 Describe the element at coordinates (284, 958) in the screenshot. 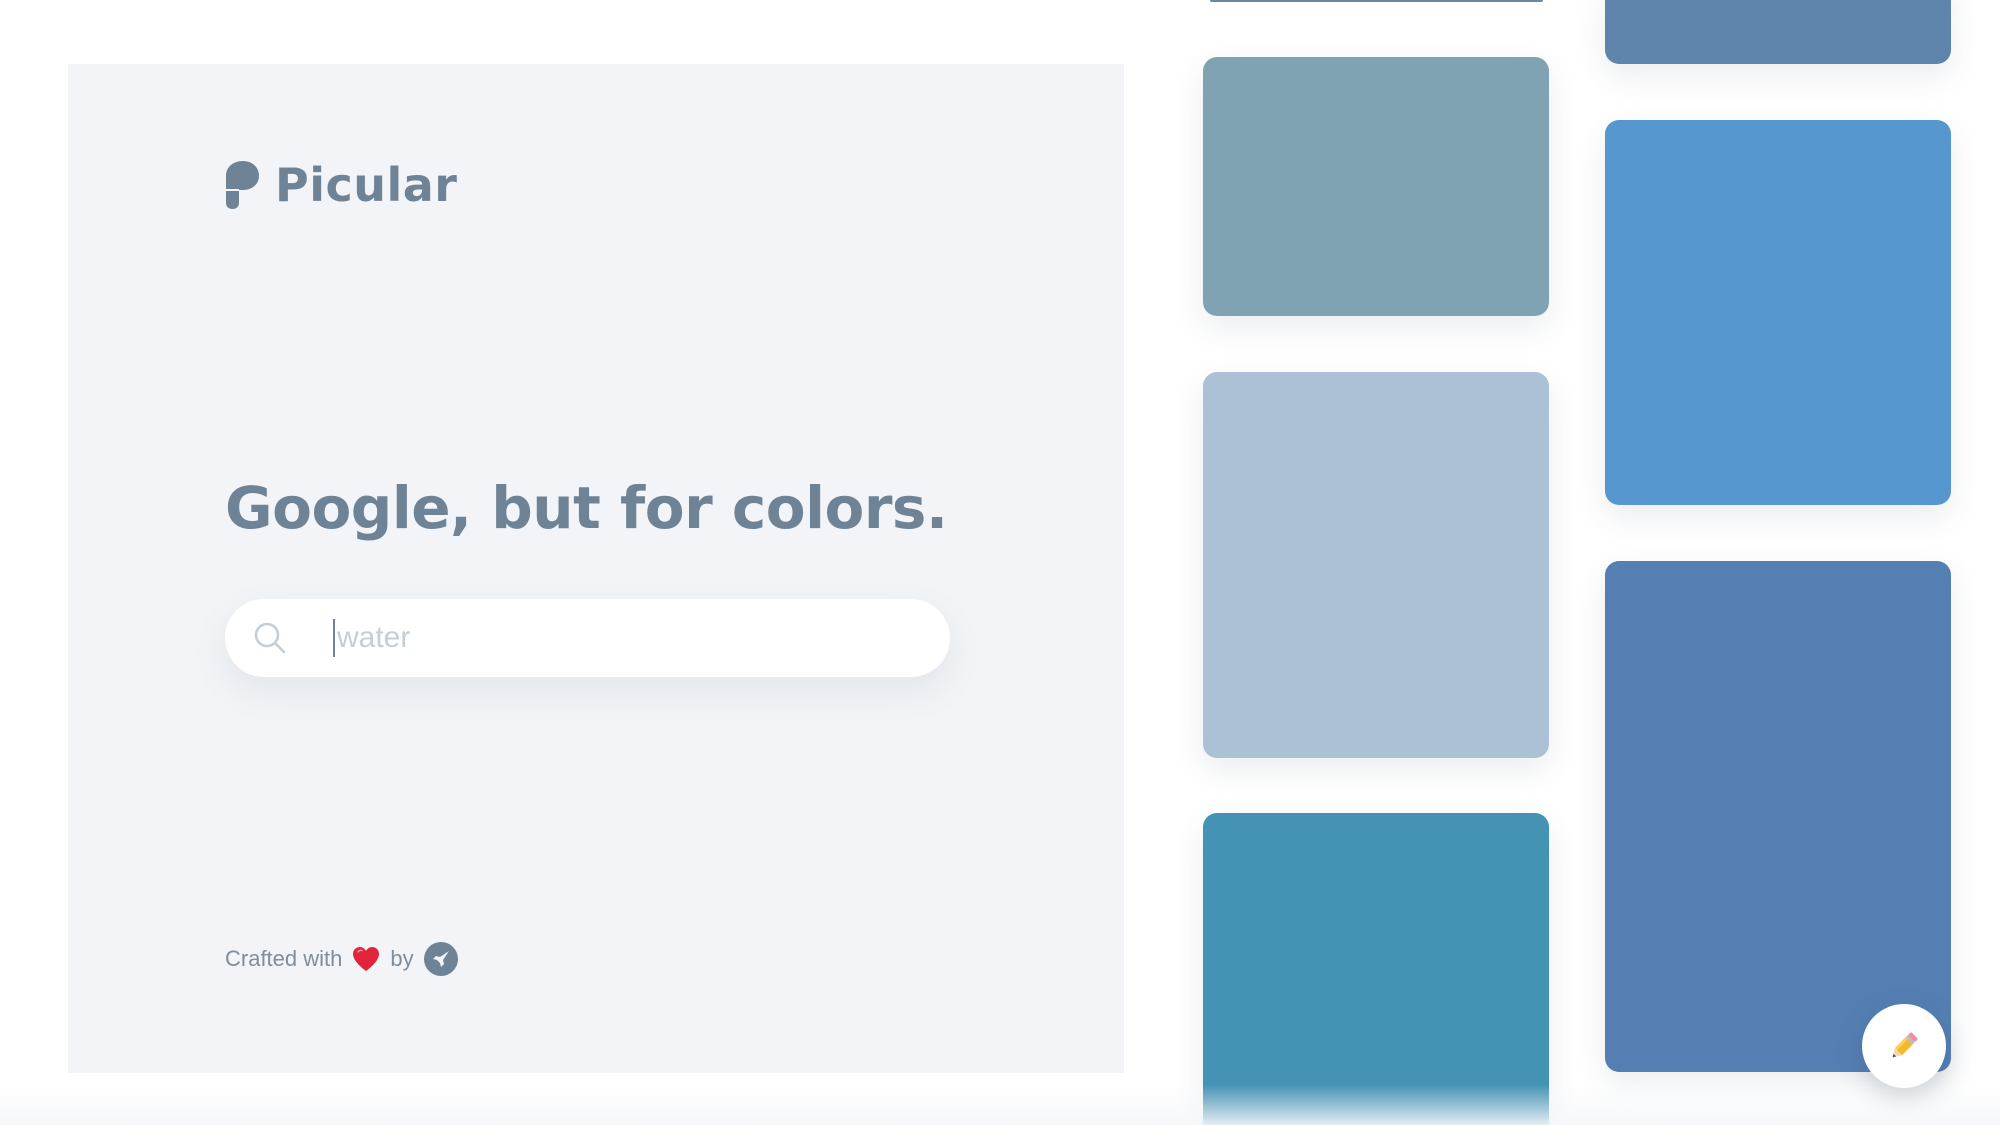

I see `crafted-with-text: Crafted with` at that location.